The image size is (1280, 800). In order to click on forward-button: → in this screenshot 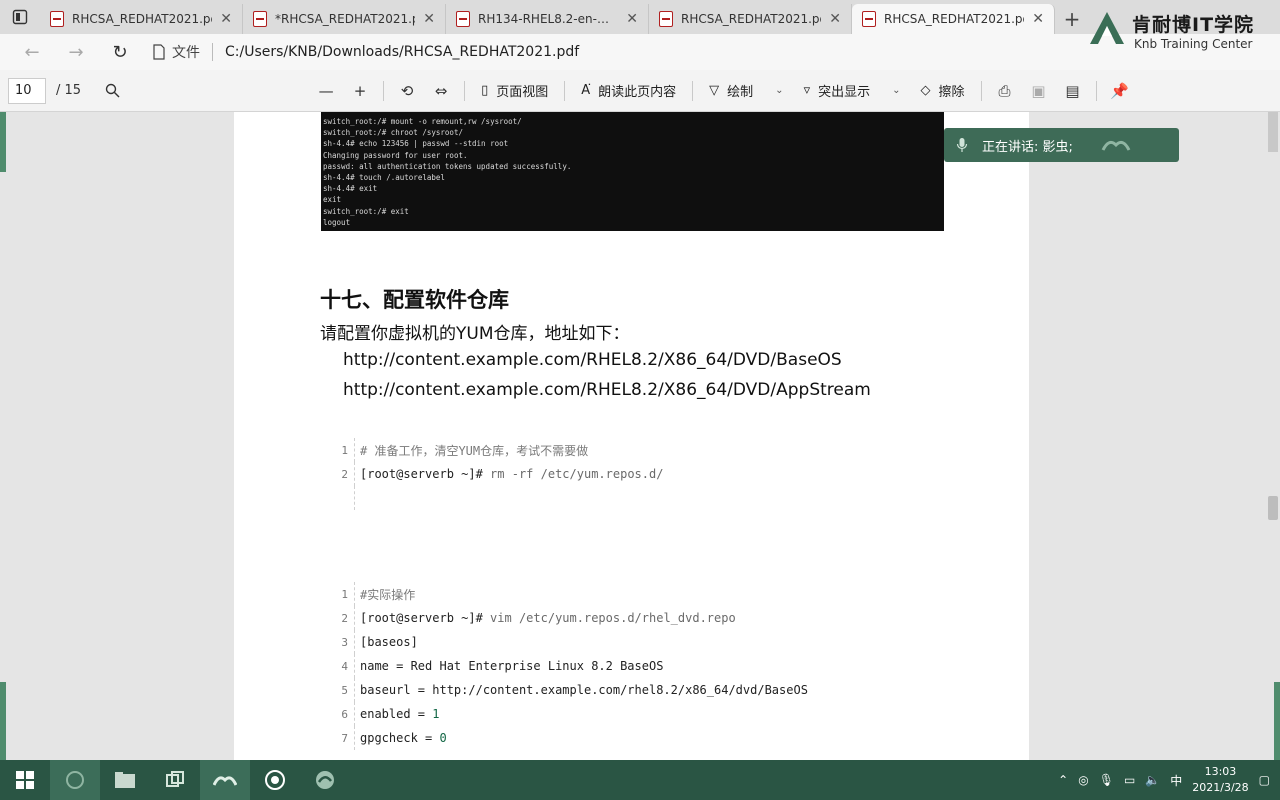, I will do `click(76, 52)`.